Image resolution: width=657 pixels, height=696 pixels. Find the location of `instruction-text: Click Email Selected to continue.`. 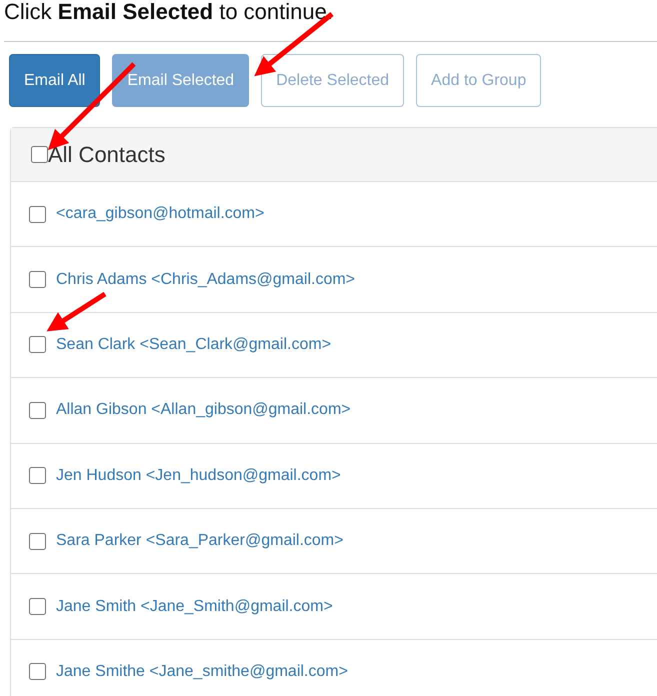

instruction-text: Click Email Selected to continue. is located at coordinates (168, 12).